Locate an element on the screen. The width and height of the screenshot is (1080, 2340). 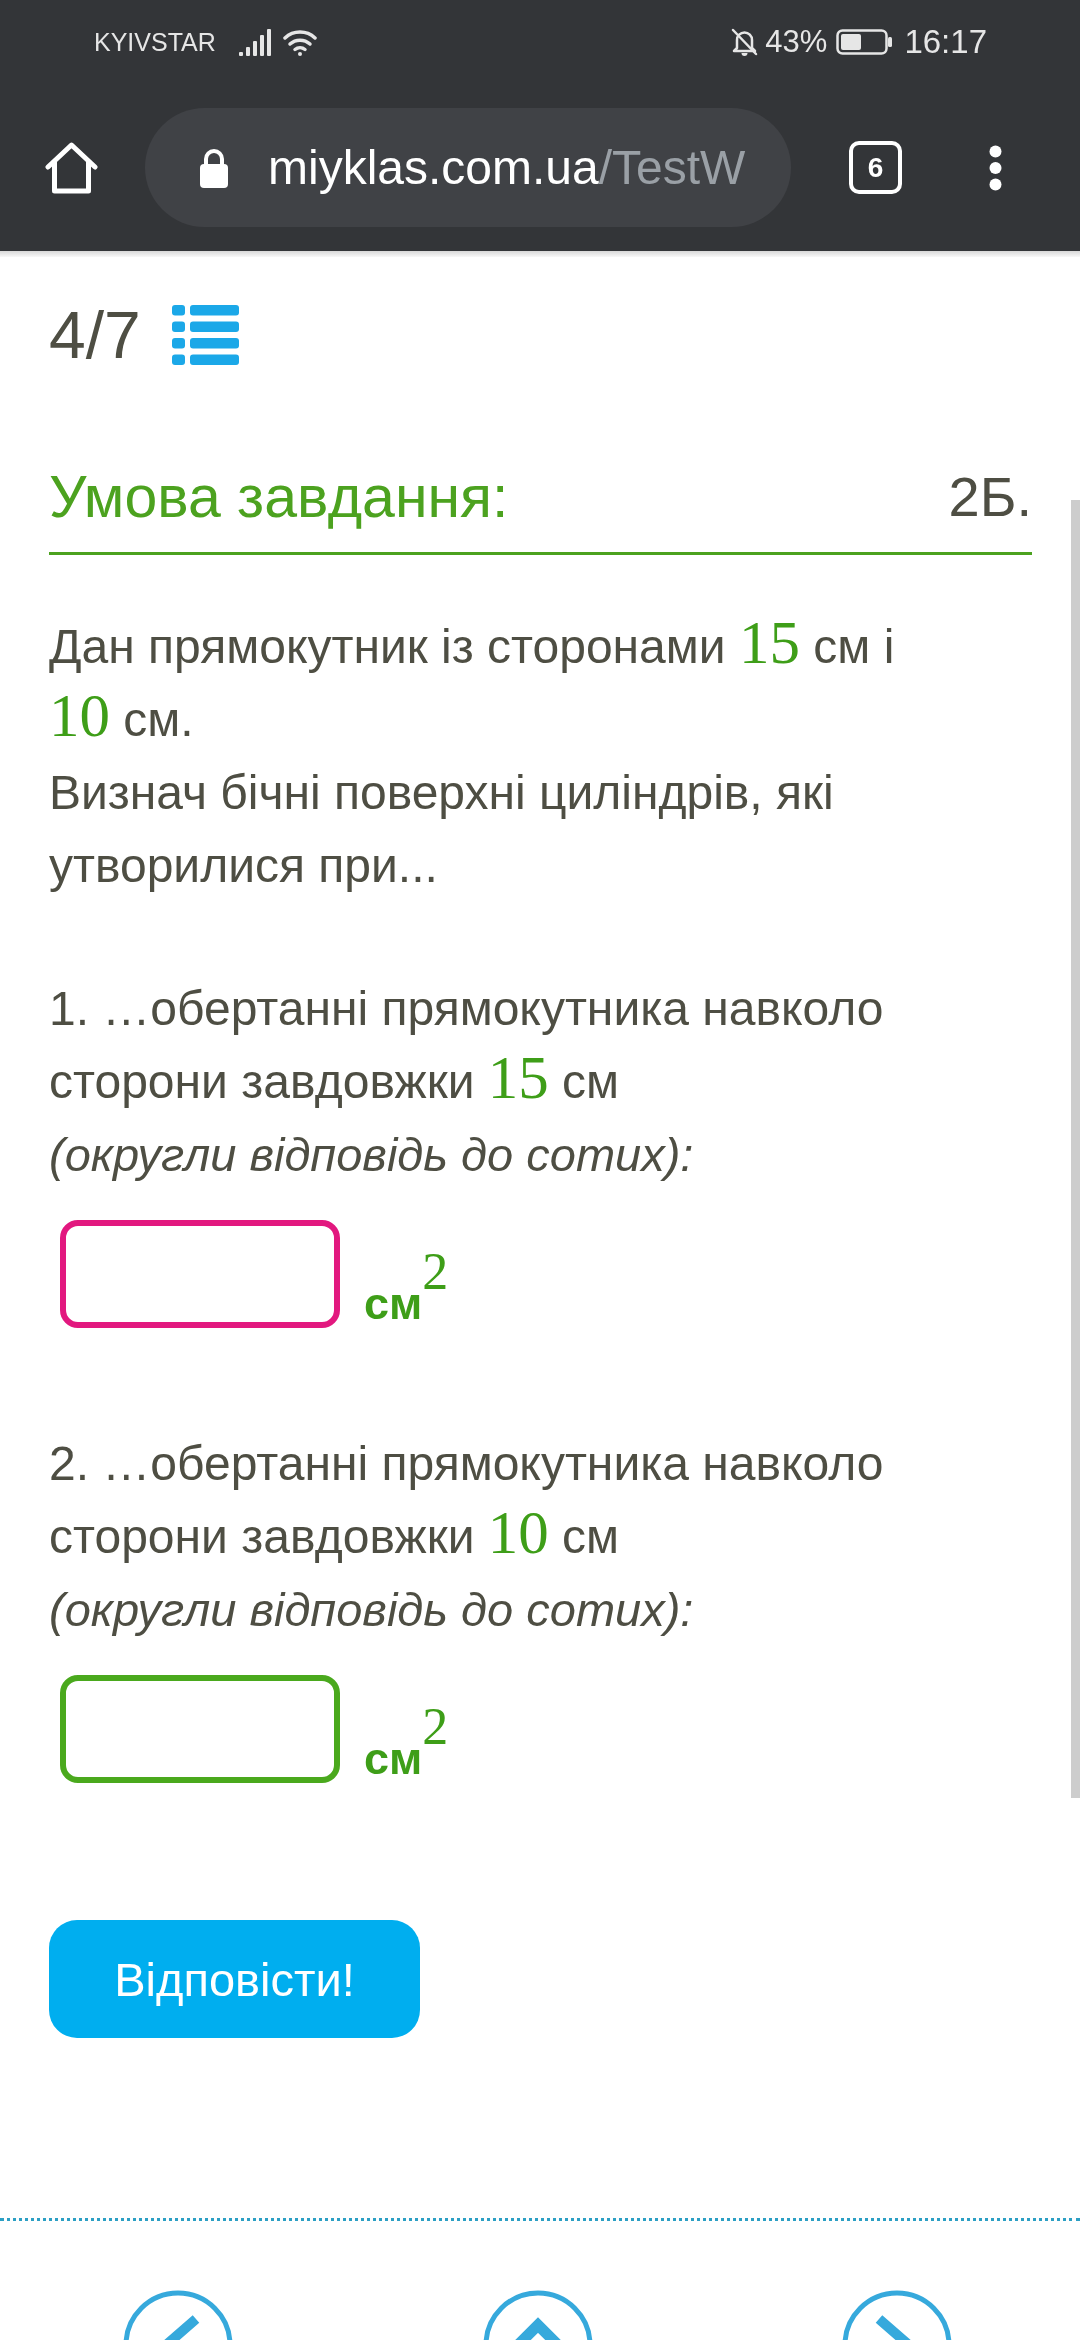
wifi-icon is located at coordinates (300, 42).